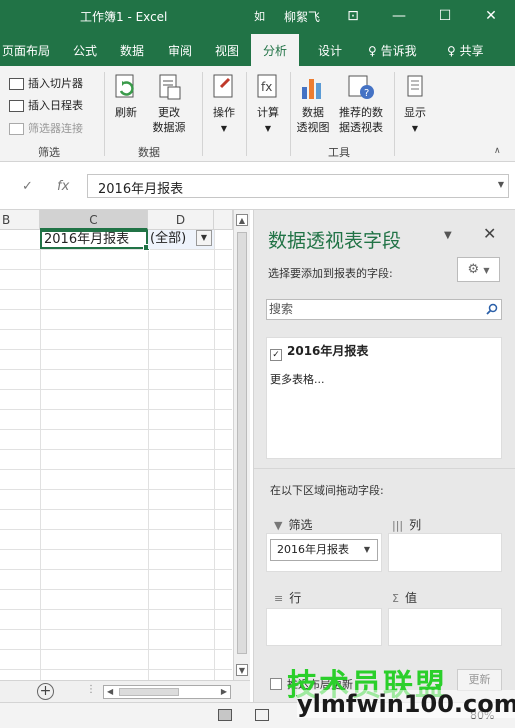 This screenshot has width=515, height=728. Describe the element at coordinates (298, 186) in the screenshot. I see `formula-input: 2016年月报表 ▼` at that location.